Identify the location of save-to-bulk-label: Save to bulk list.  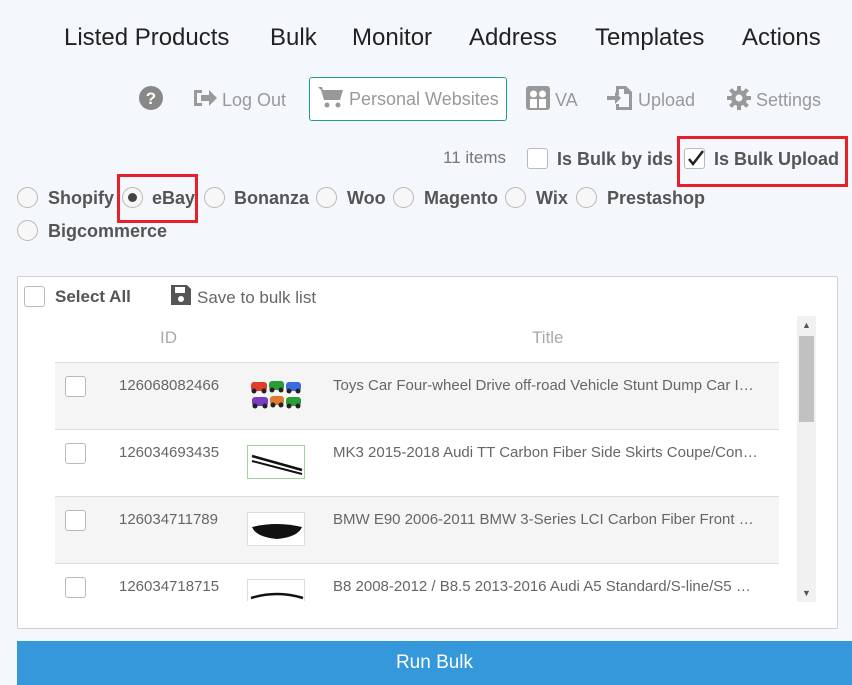
(257, 297).